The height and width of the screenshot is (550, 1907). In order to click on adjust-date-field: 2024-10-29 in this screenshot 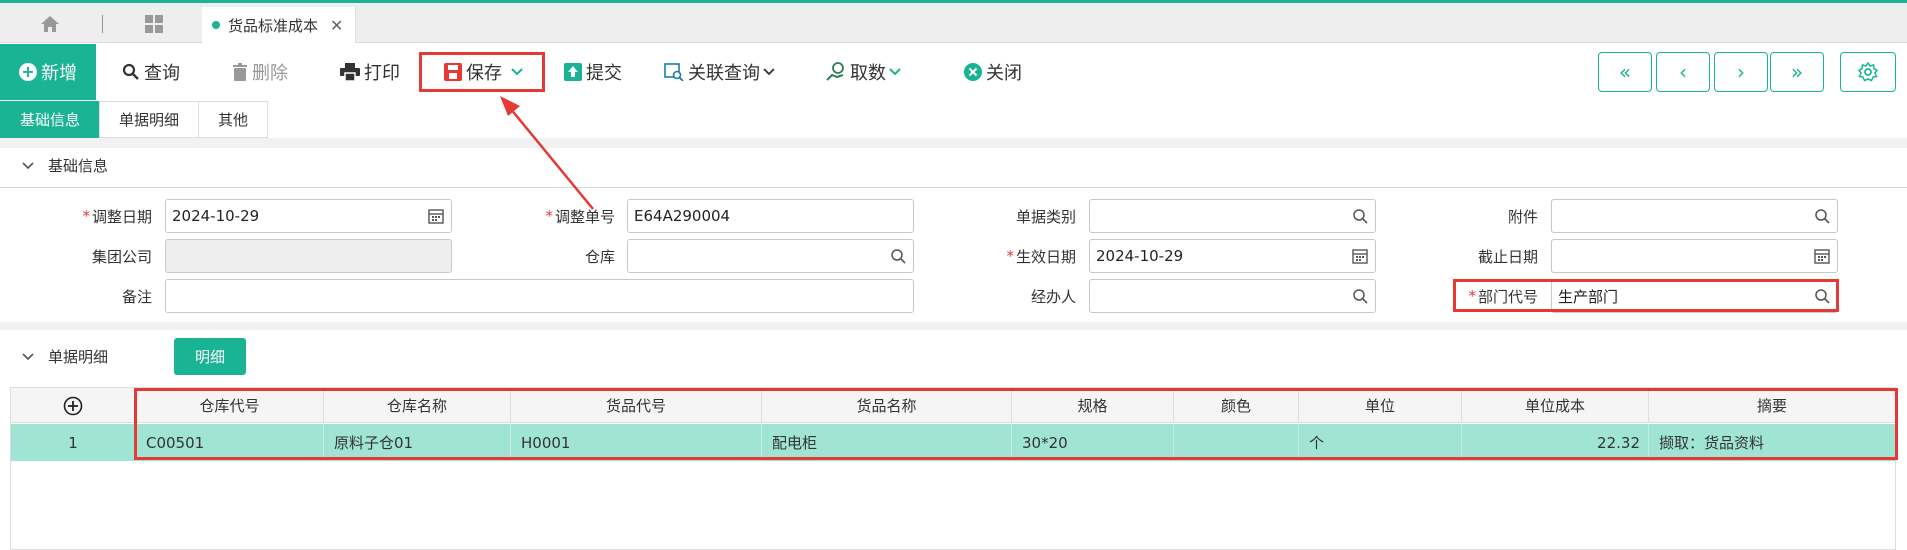, I will do `click(308, 216)`.